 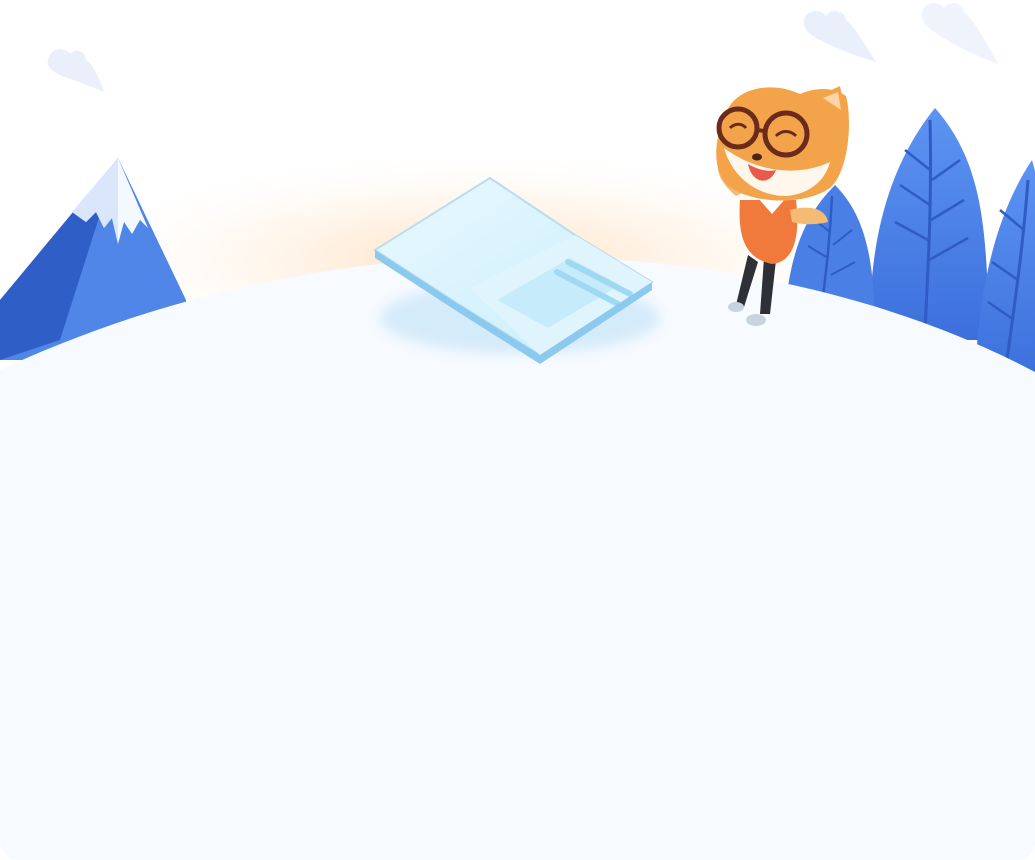 What do you see at coordinates (929, 224) in the screenshot?
I see `tree-icon` at bounding box center [929, 224].